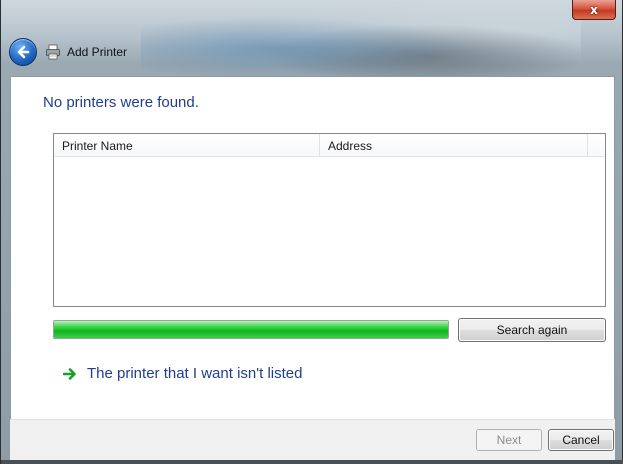 The image size is (623, 464). I want to click on next-button: Next, so click(509, 440).